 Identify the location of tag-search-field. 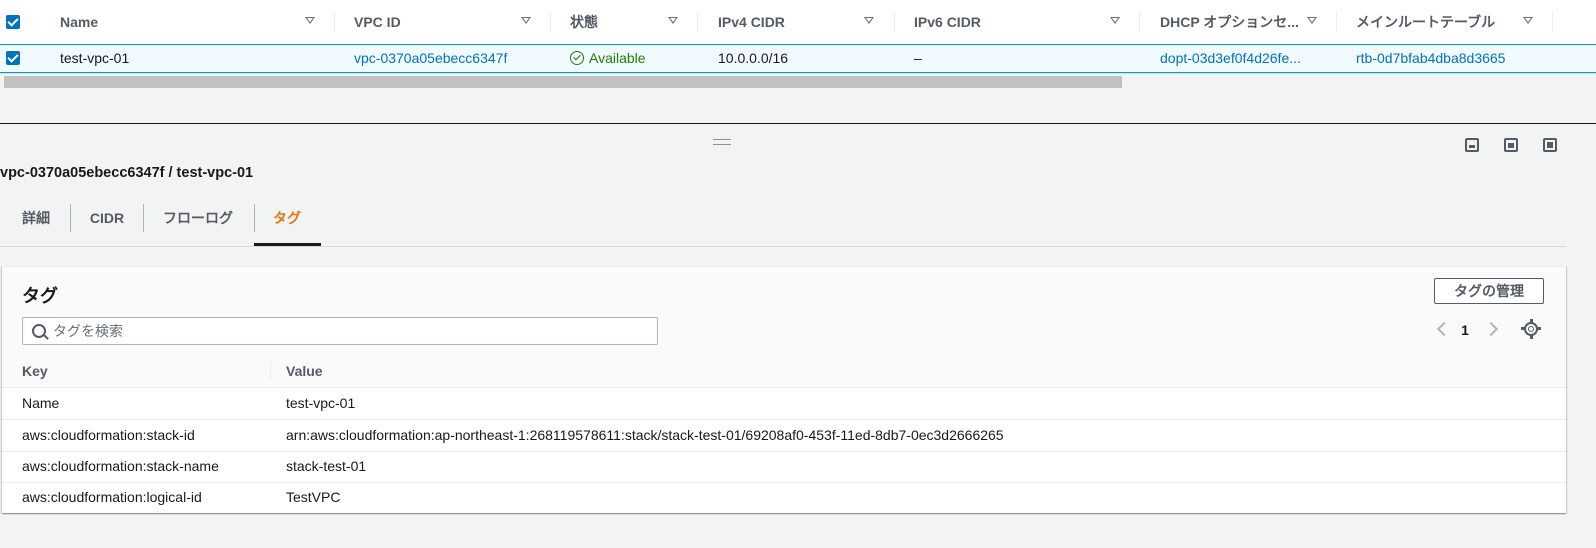
(340, 331).